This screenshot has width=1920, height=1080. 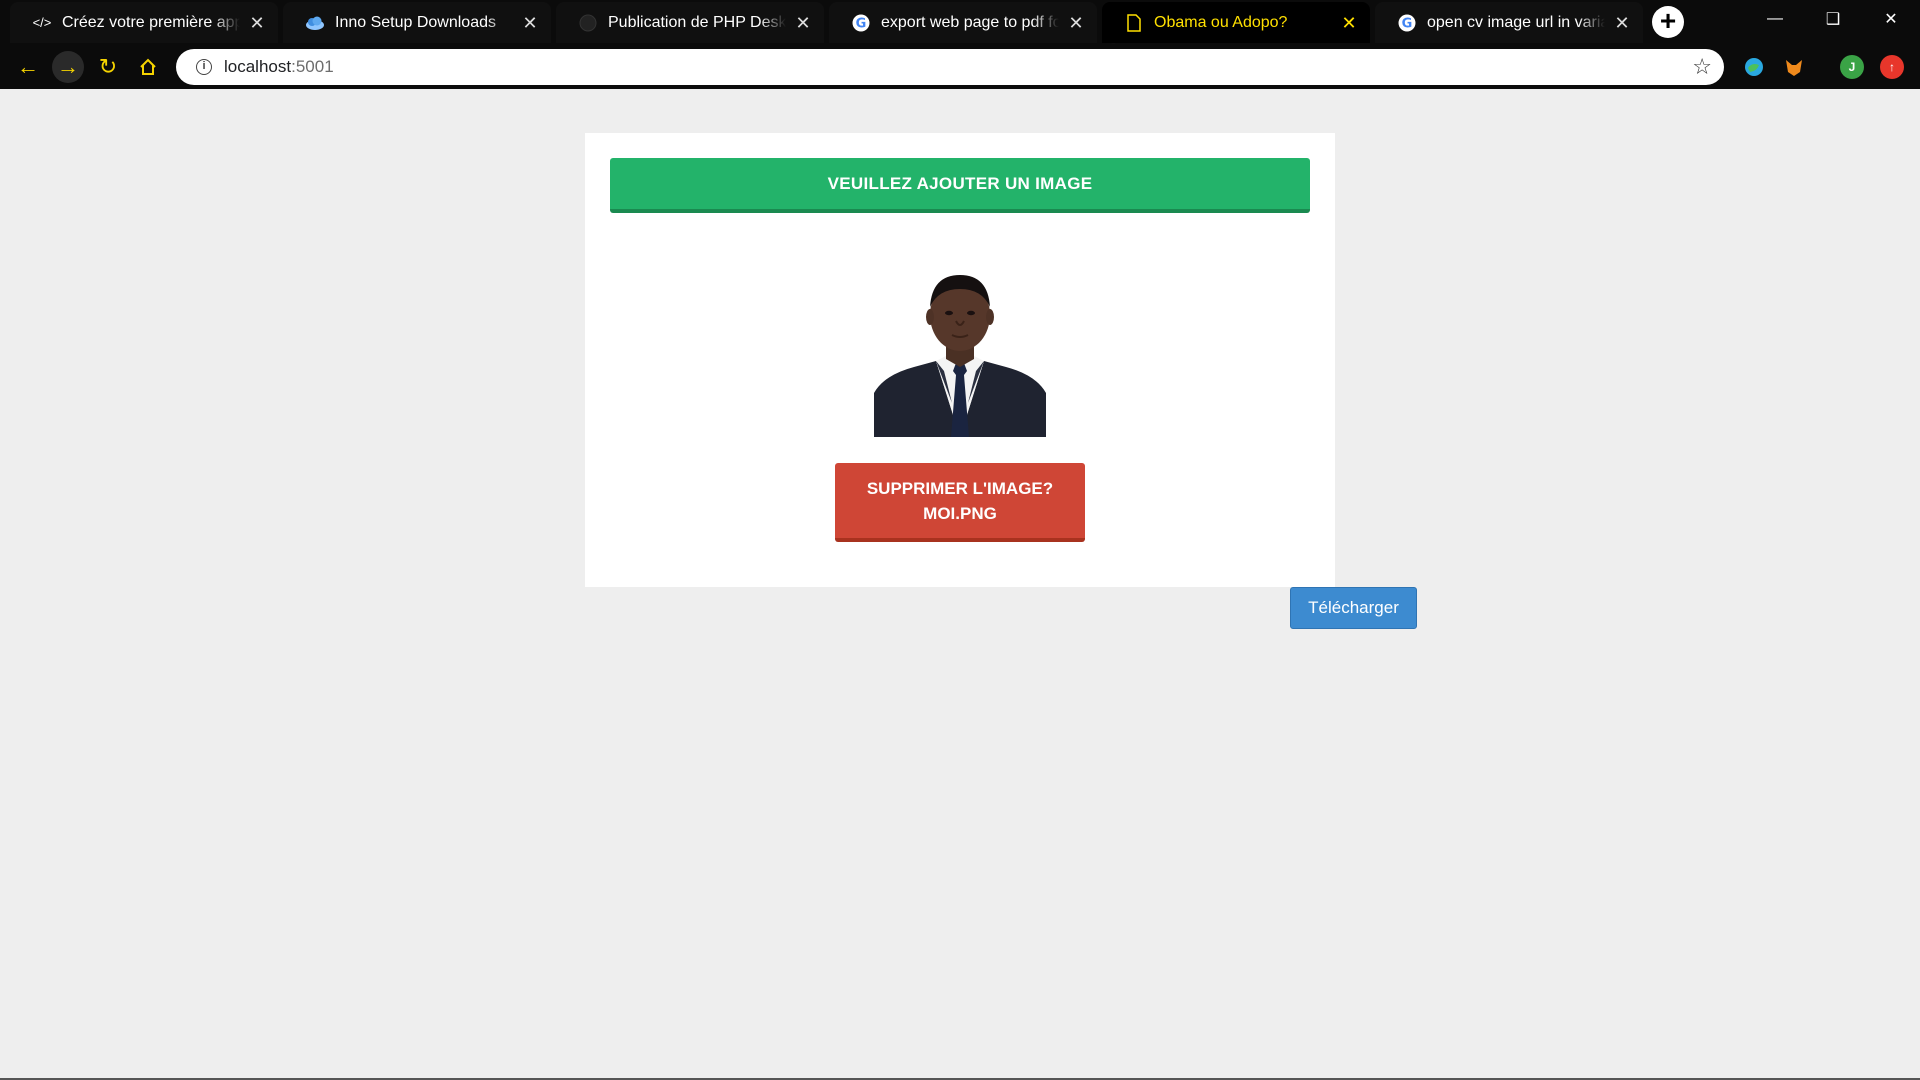 I want to click on info-icon: i, so click(x=204, y=67).